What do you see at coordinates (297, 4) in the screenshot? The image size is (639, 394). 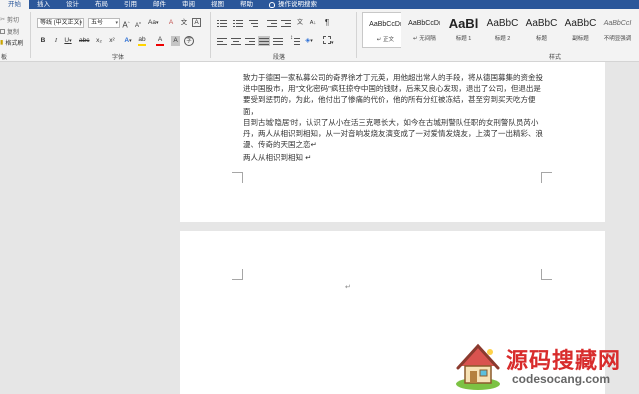 I see `tell-me-label: 操作说明搜索` at bounding box center [297, 4].